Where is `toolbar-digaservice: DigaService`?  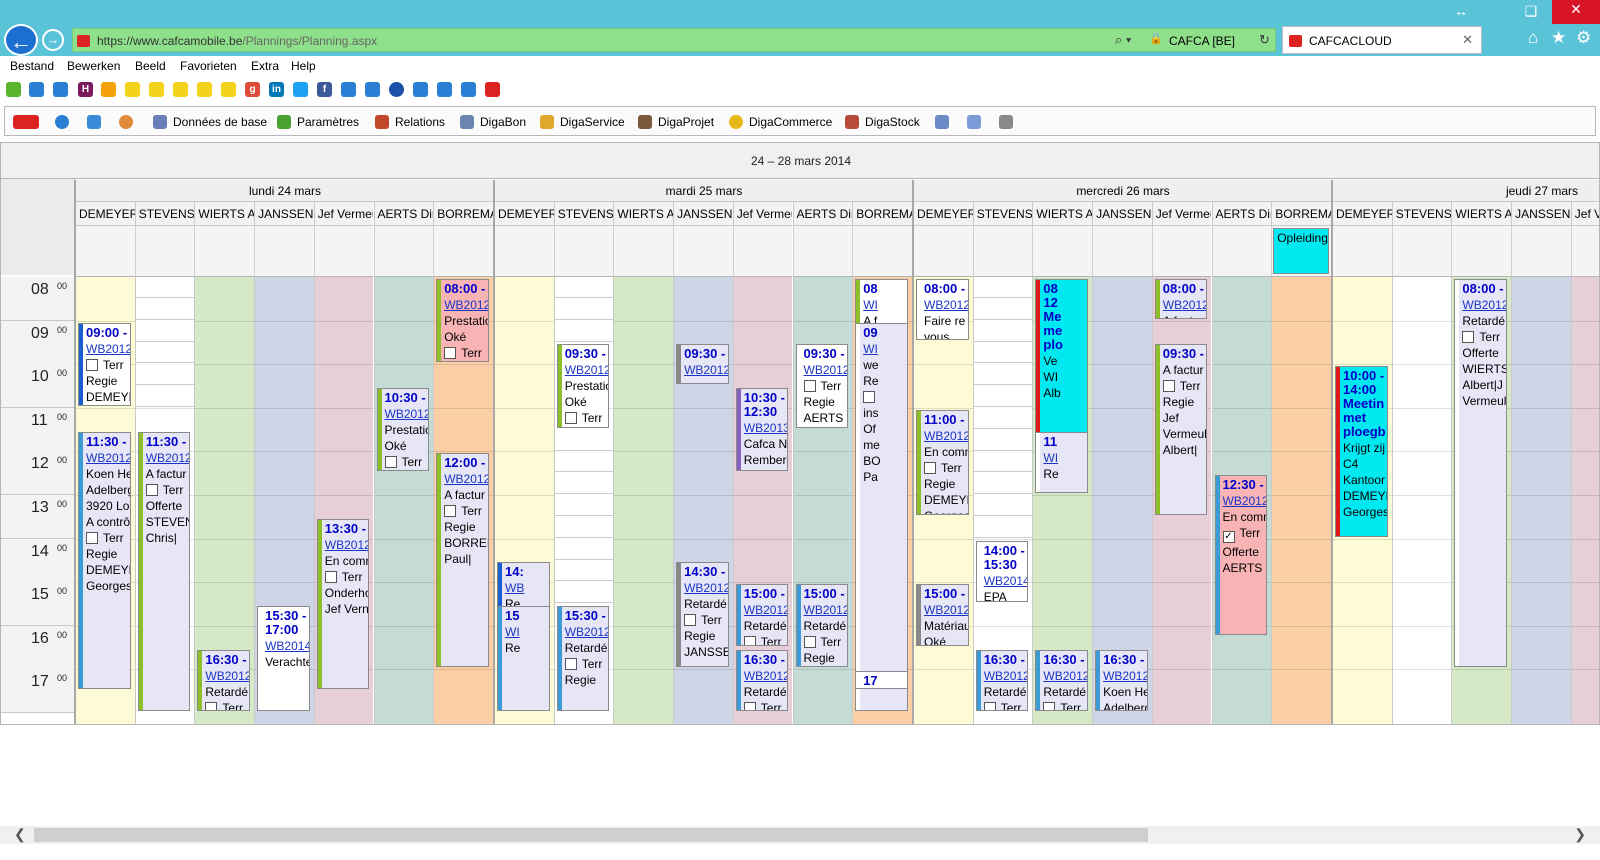 toolbar-digaservice: DigaService is located at coordinates (592, 122).